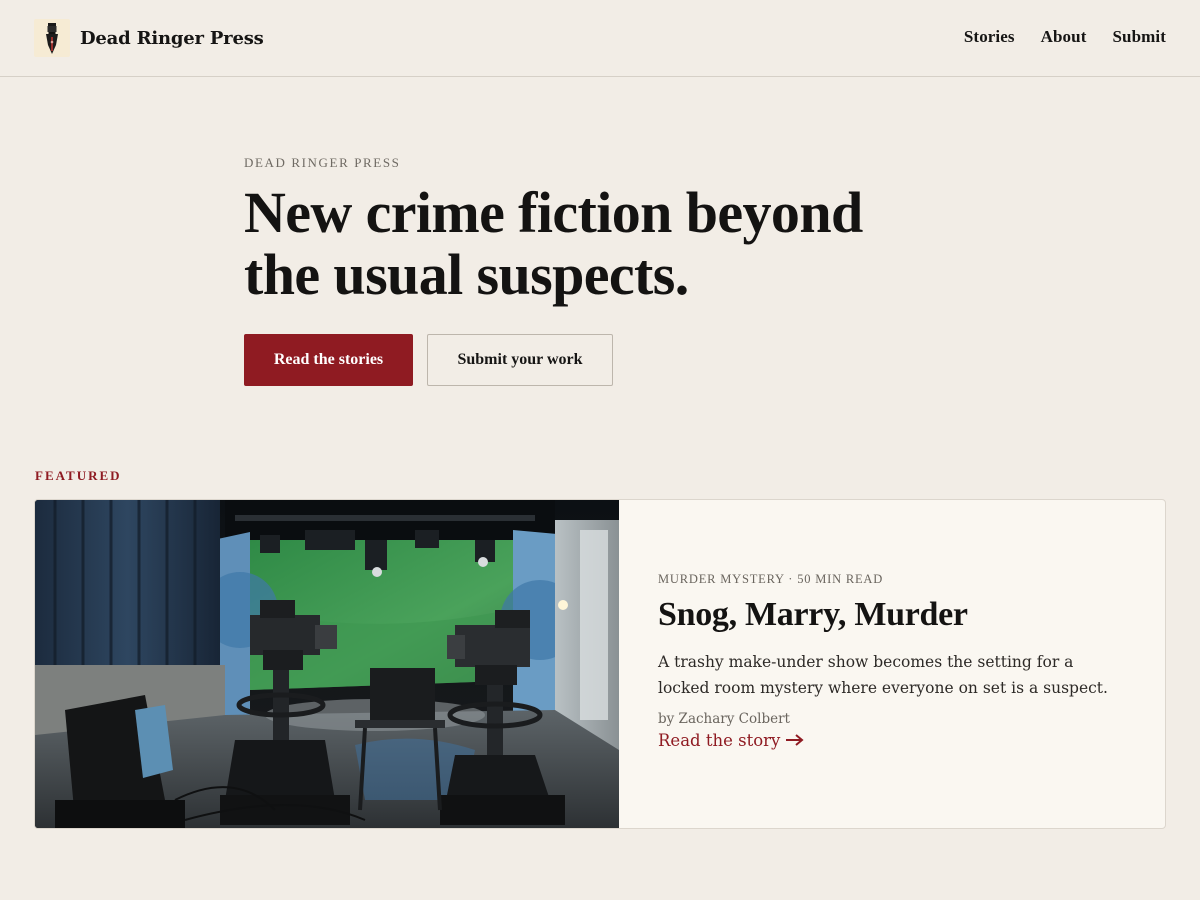 The height and width of the screenshot is (900, 1200). I want to click on fountain-pen-icon, so click(52, 38).